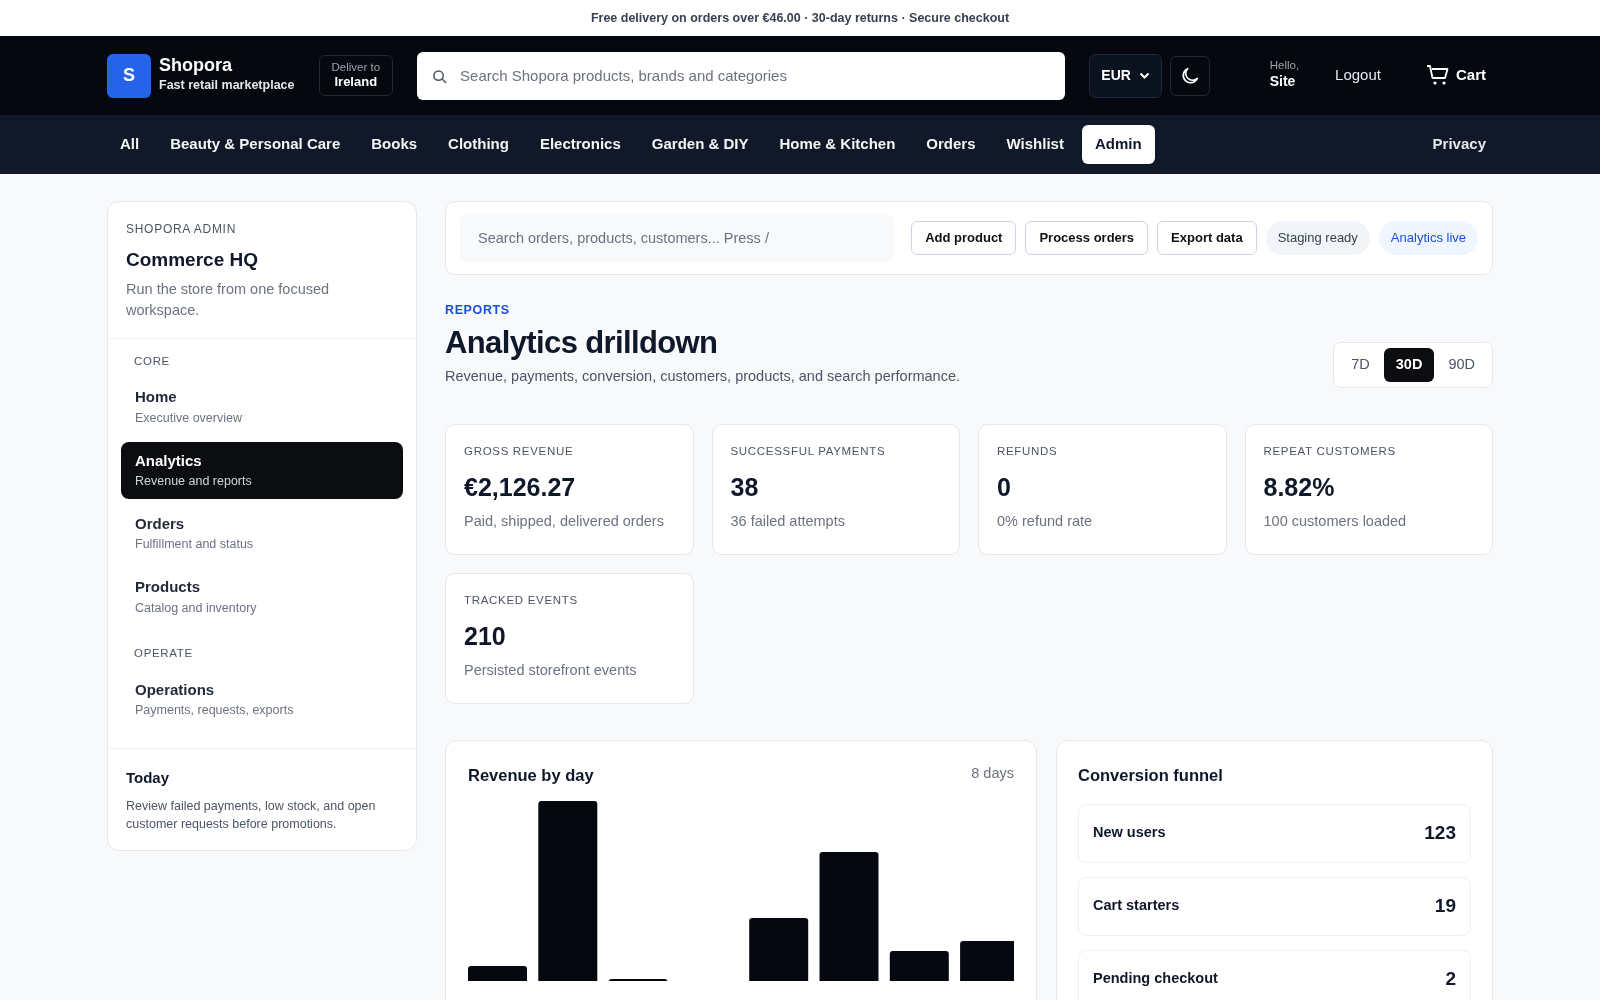 The image size is (1600, 1000). I want to click on nav-tab: Electronics, so click(580, 144).